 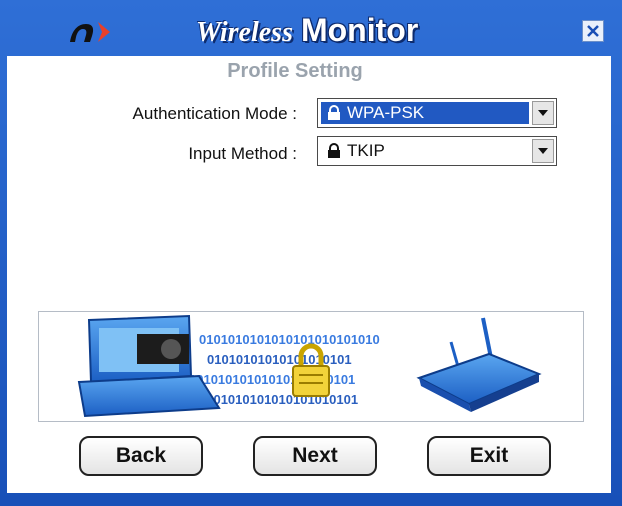 I want to click on app-title-wireless: Wireless, so click(x=244, y=32).